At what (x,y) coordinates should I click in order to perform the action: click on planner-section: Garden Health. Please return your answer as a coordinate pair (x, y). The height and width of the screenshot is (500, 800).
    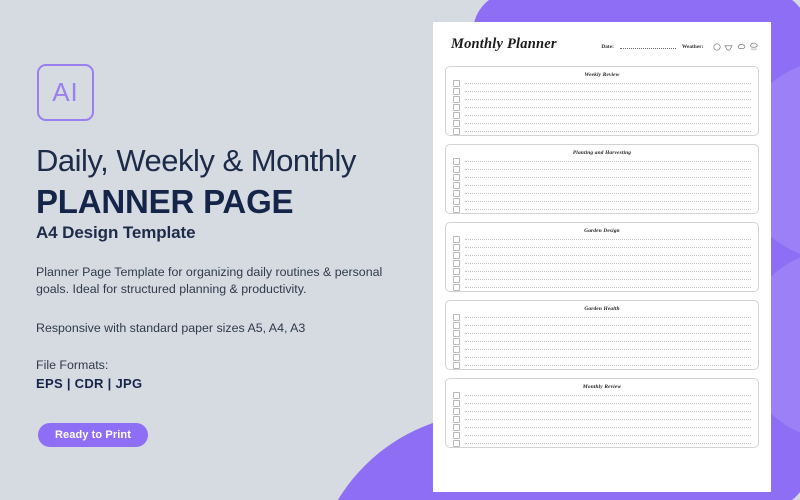
    Looking at the image, I should click on (602, 335).